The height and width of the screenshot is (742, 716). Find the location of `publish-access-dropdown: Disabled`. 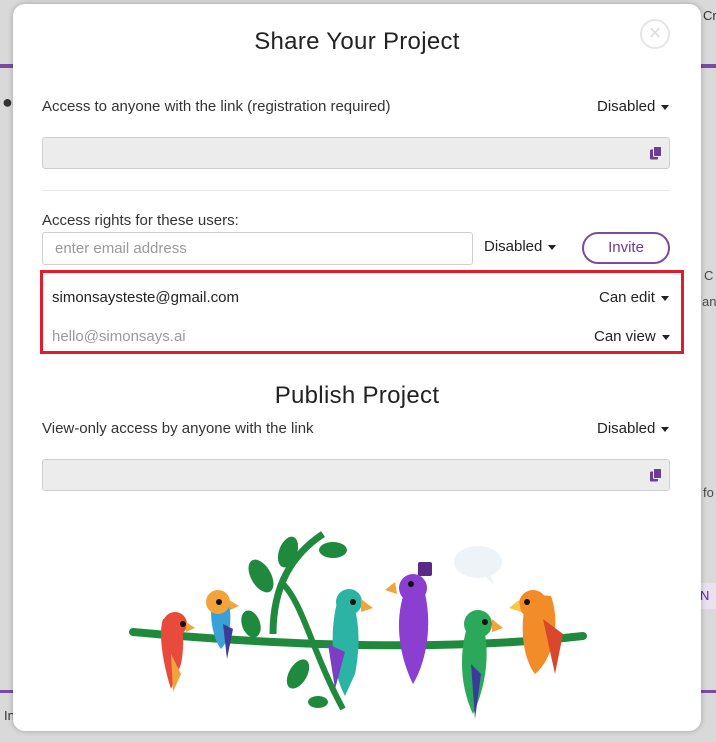

publish-access-dropdown: Disabled is located at coordinates (633, 428).